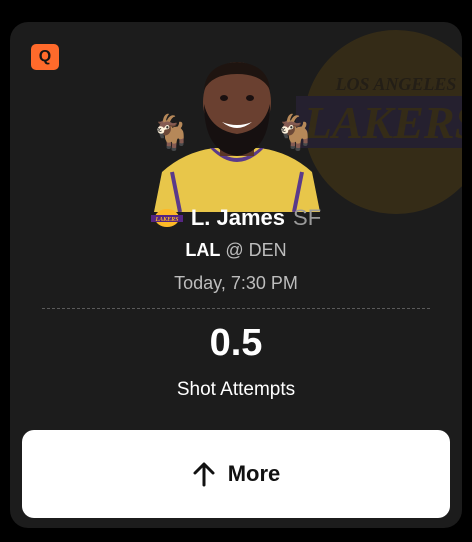  What do you see at coordinates (236, 389) in the screenshot?
I see `stat-label: Shot Attempts` at bounding box center [236, 389].